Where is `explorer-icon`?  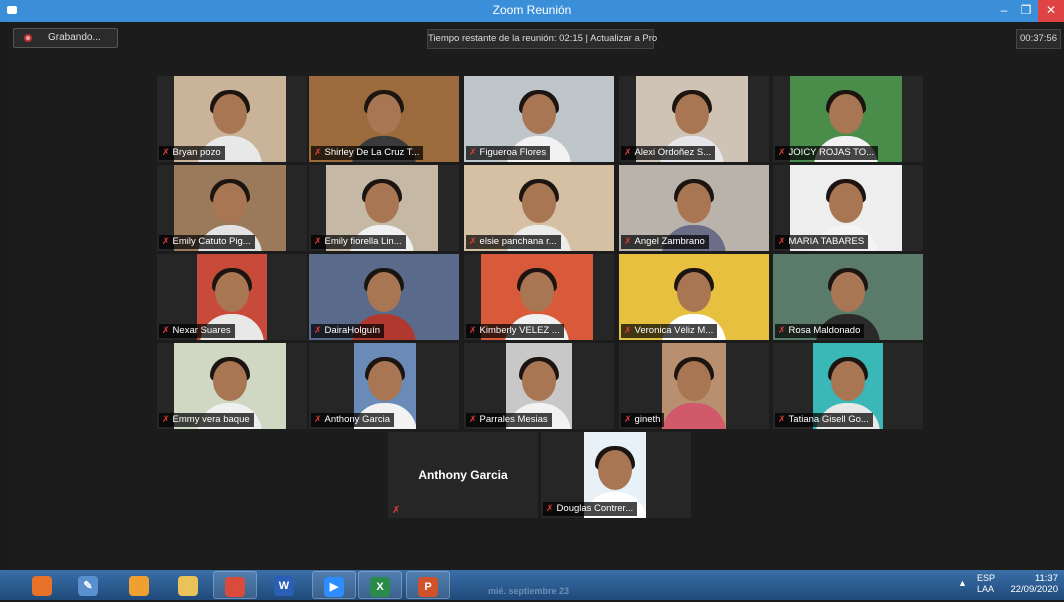 explorer-icon is located at coordinates (188, 586).